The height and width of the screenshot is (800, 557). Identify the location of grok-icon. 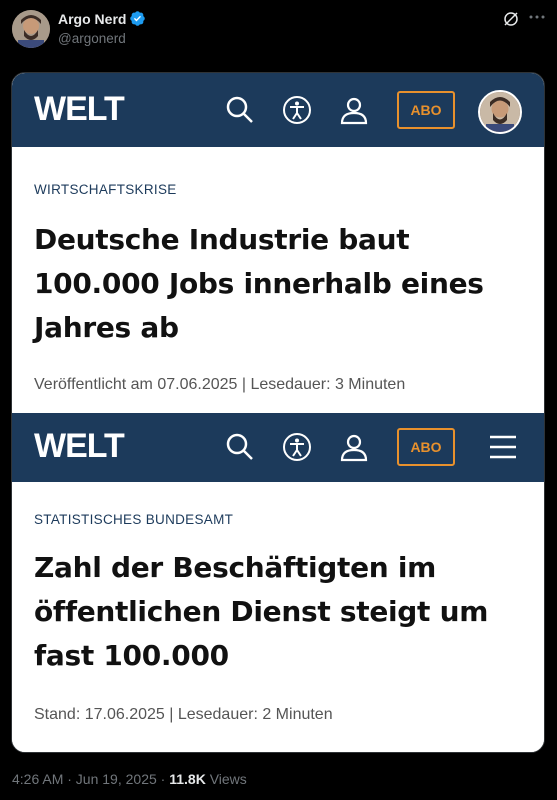
(511, 19).